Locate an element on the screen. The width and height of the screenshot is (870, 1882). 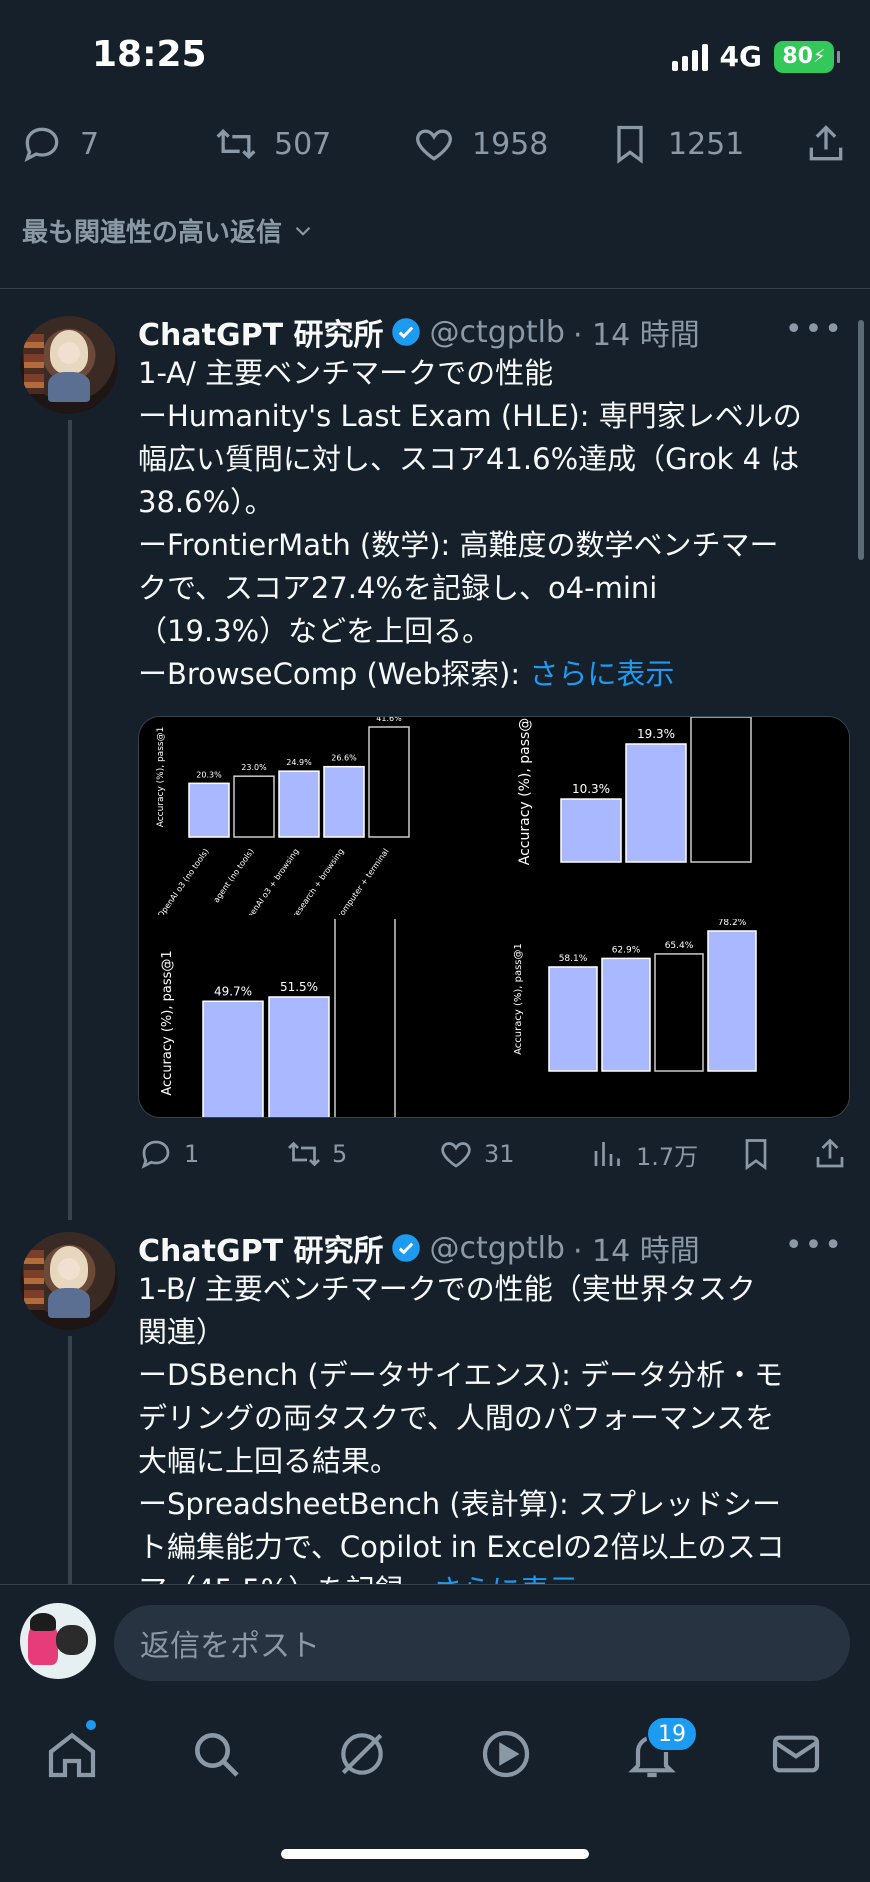
data-label: 51.5% is located at coordinates (299, 987).